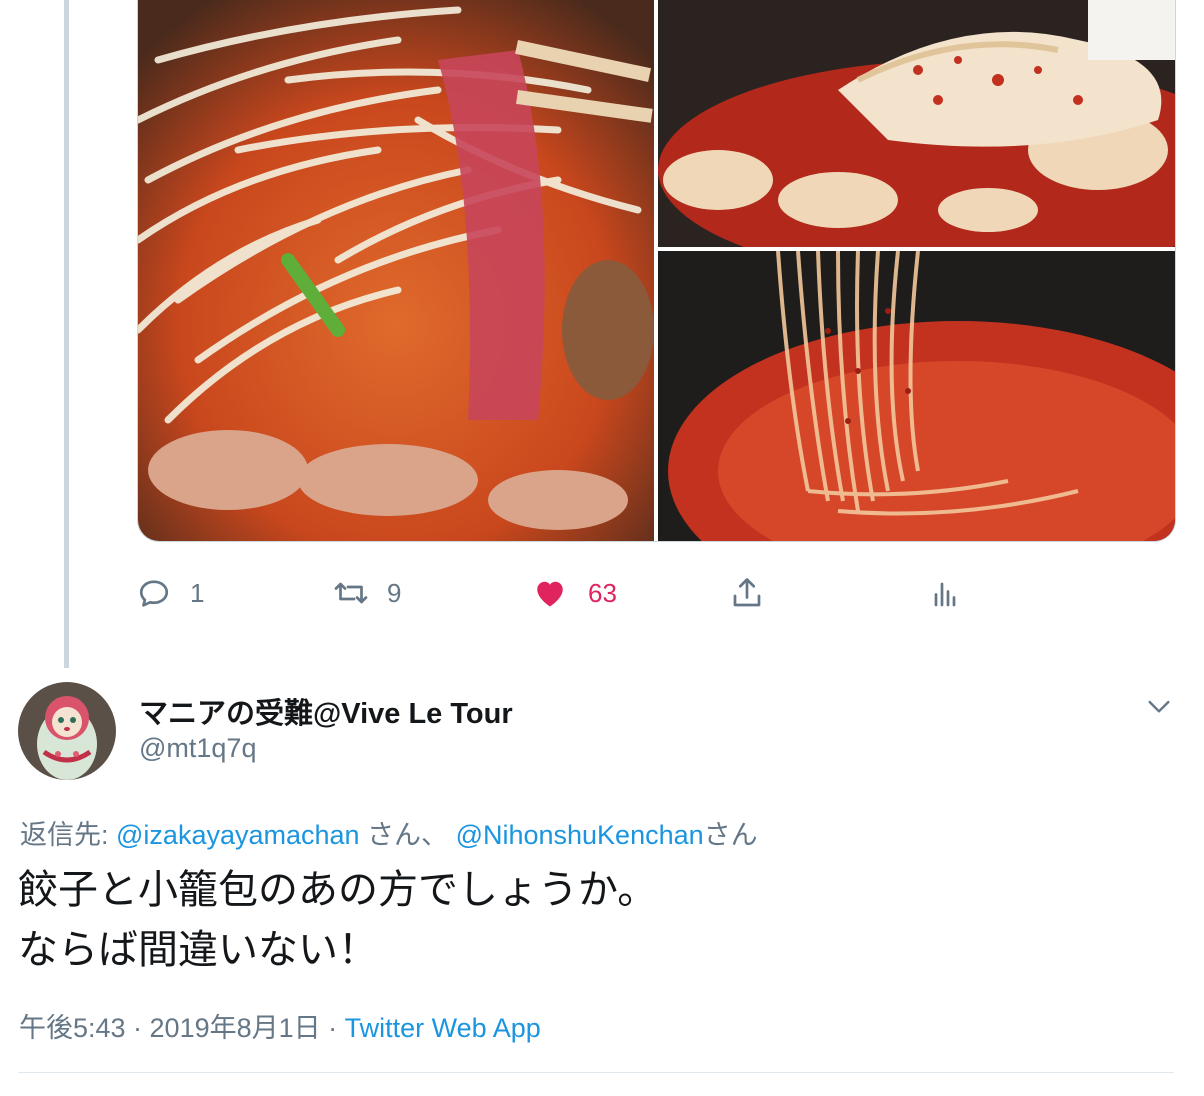 This screenshot has height=1096, width=1204. I want to click on reply-count: 1, so click(197, 592).